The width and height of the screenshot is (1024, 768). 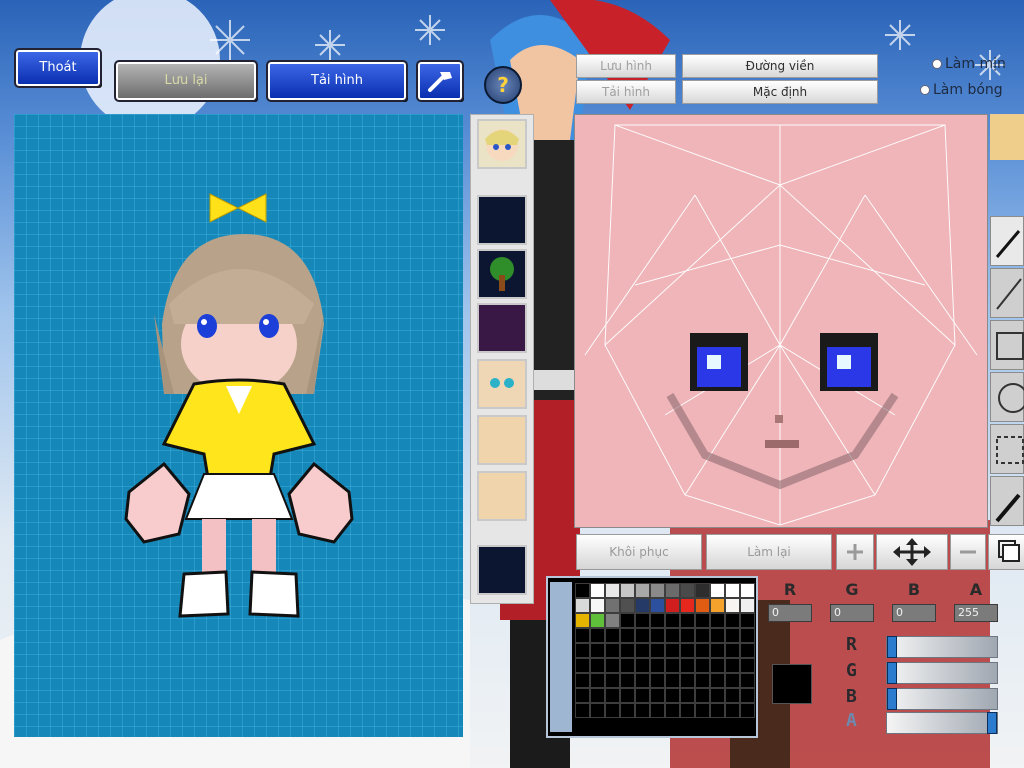 I want to click on color-palette, so click(x=665, y=650).